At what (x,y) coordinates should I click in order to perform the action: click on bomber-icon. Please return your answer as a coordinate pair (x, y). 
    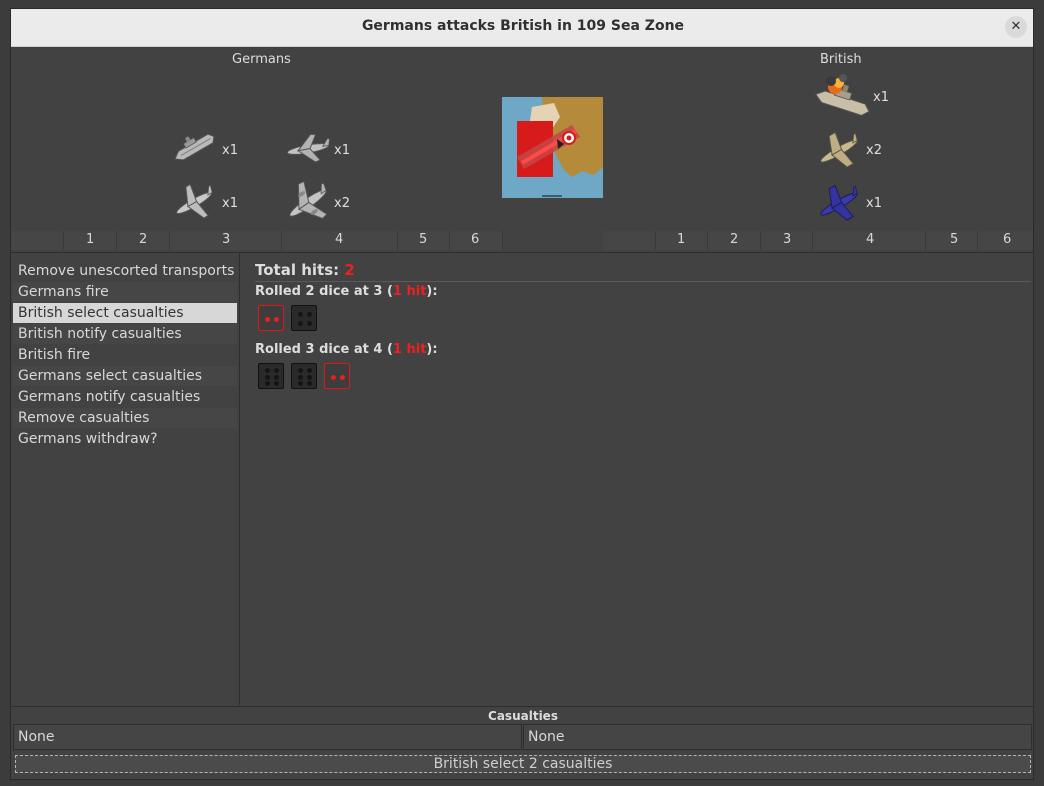
    Looking at the image, I should click on (308, 205).